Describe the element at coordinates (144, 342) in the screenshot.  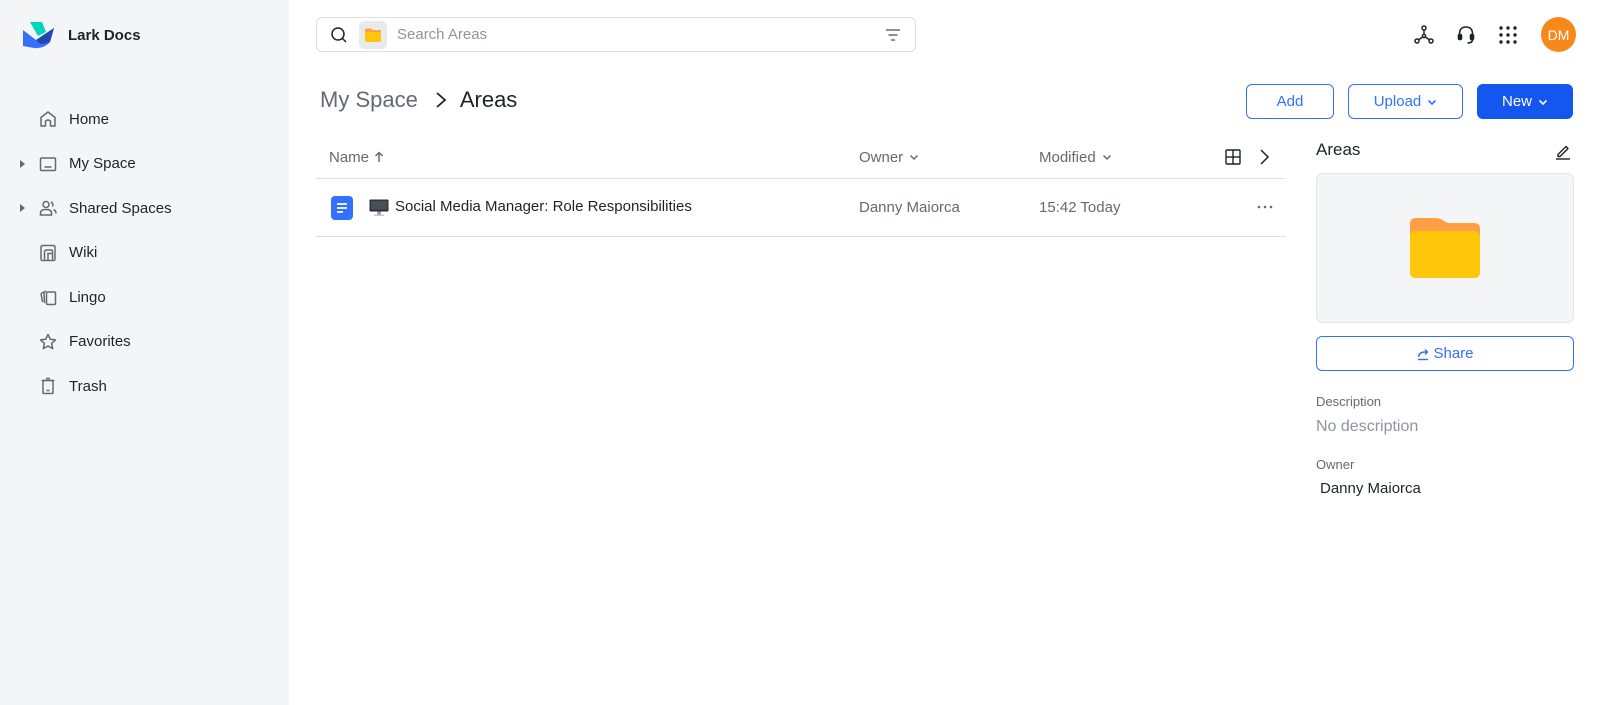
I see `sidebar-item-favorites: Favorites` at that location.